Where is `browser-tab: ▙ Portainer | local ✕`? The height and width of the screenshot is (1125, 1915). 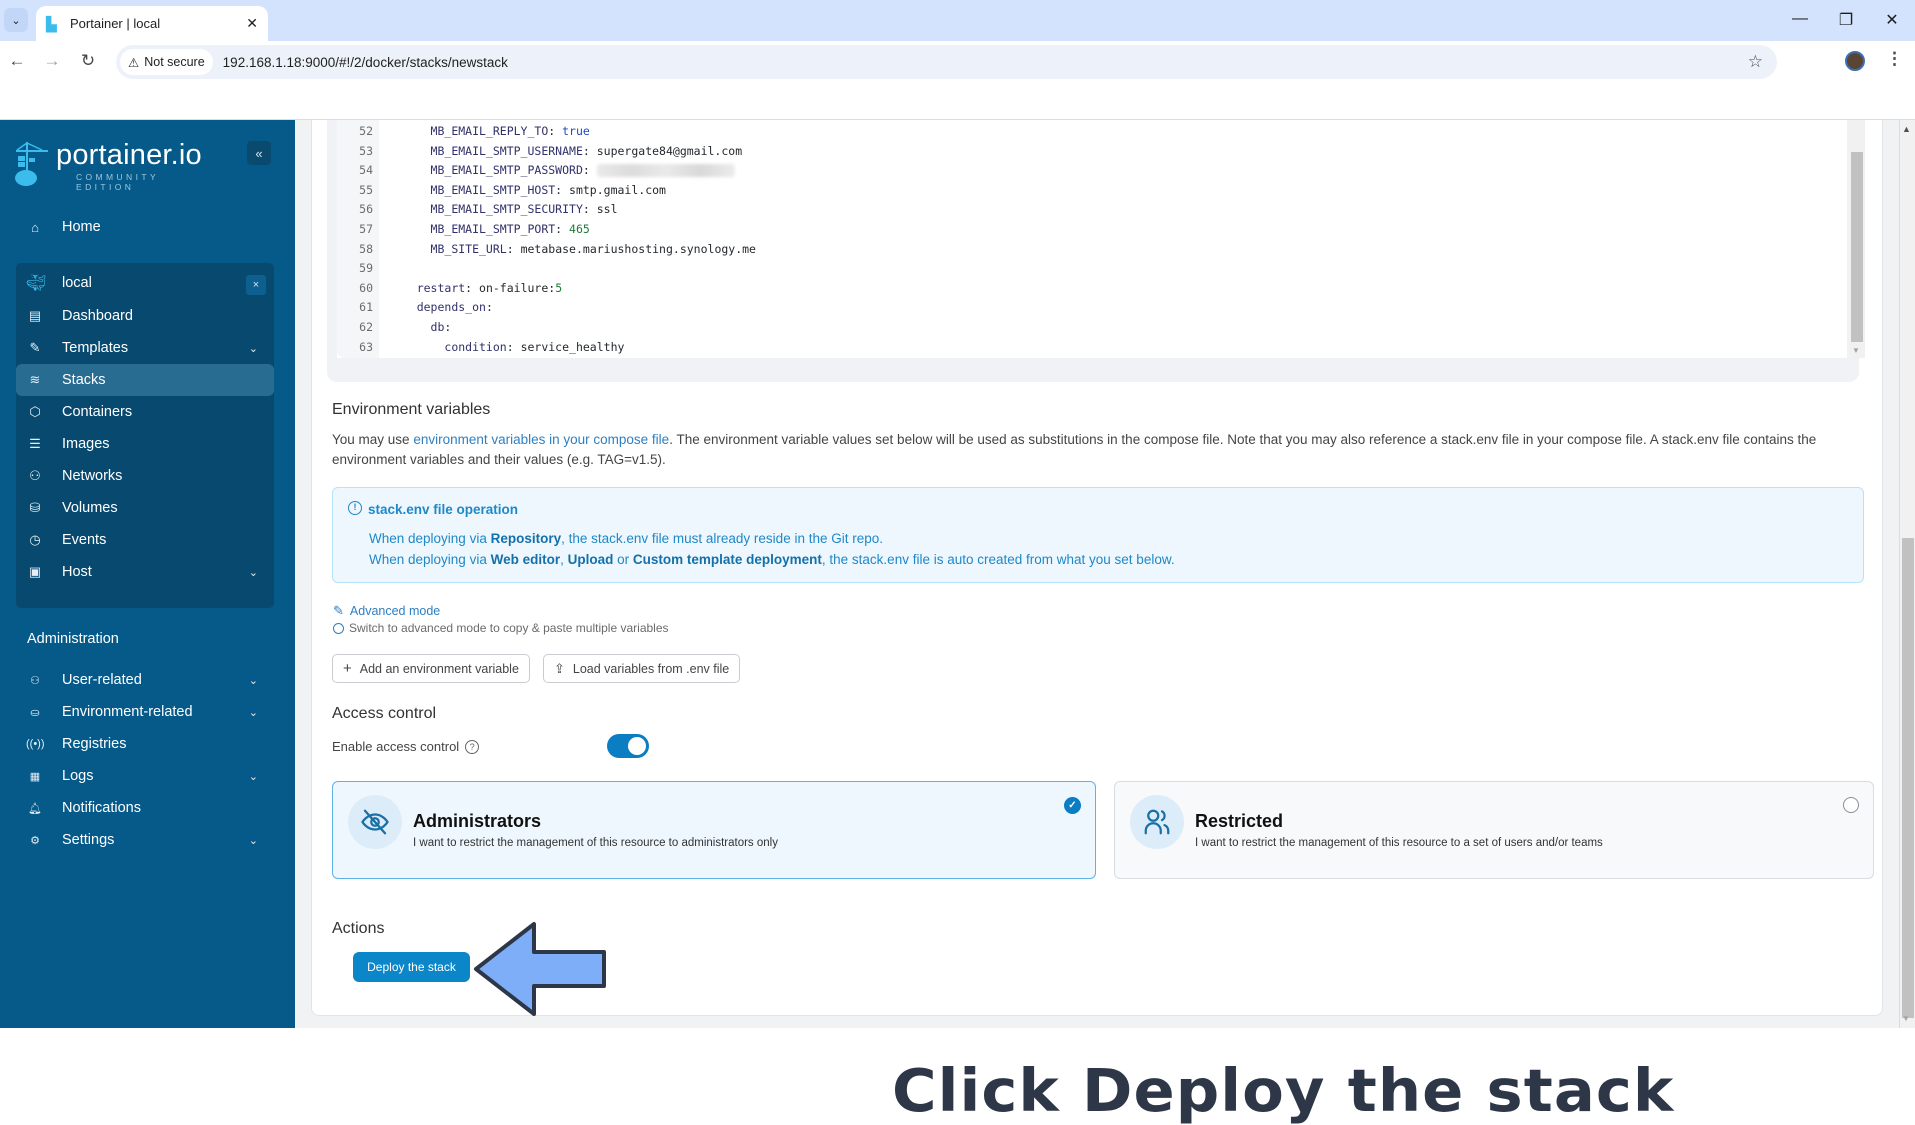
browser-tab: ▙ Portainer | local ✕ is located at coordinates (152, 23).